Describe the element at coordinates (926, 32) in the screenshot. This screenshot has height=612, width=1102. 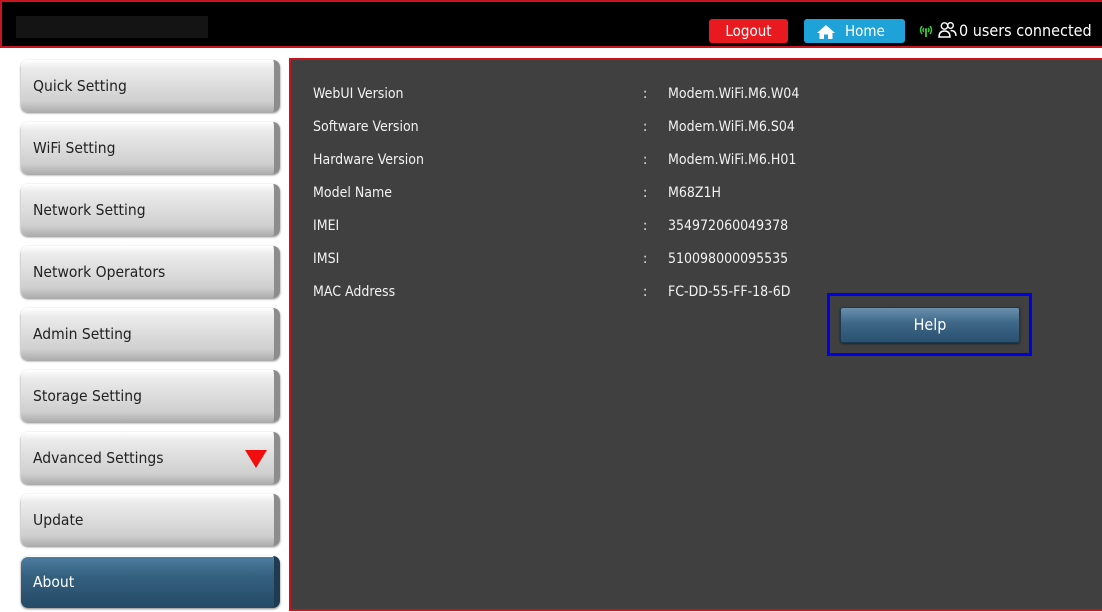
I see `signal-icon` at that location.